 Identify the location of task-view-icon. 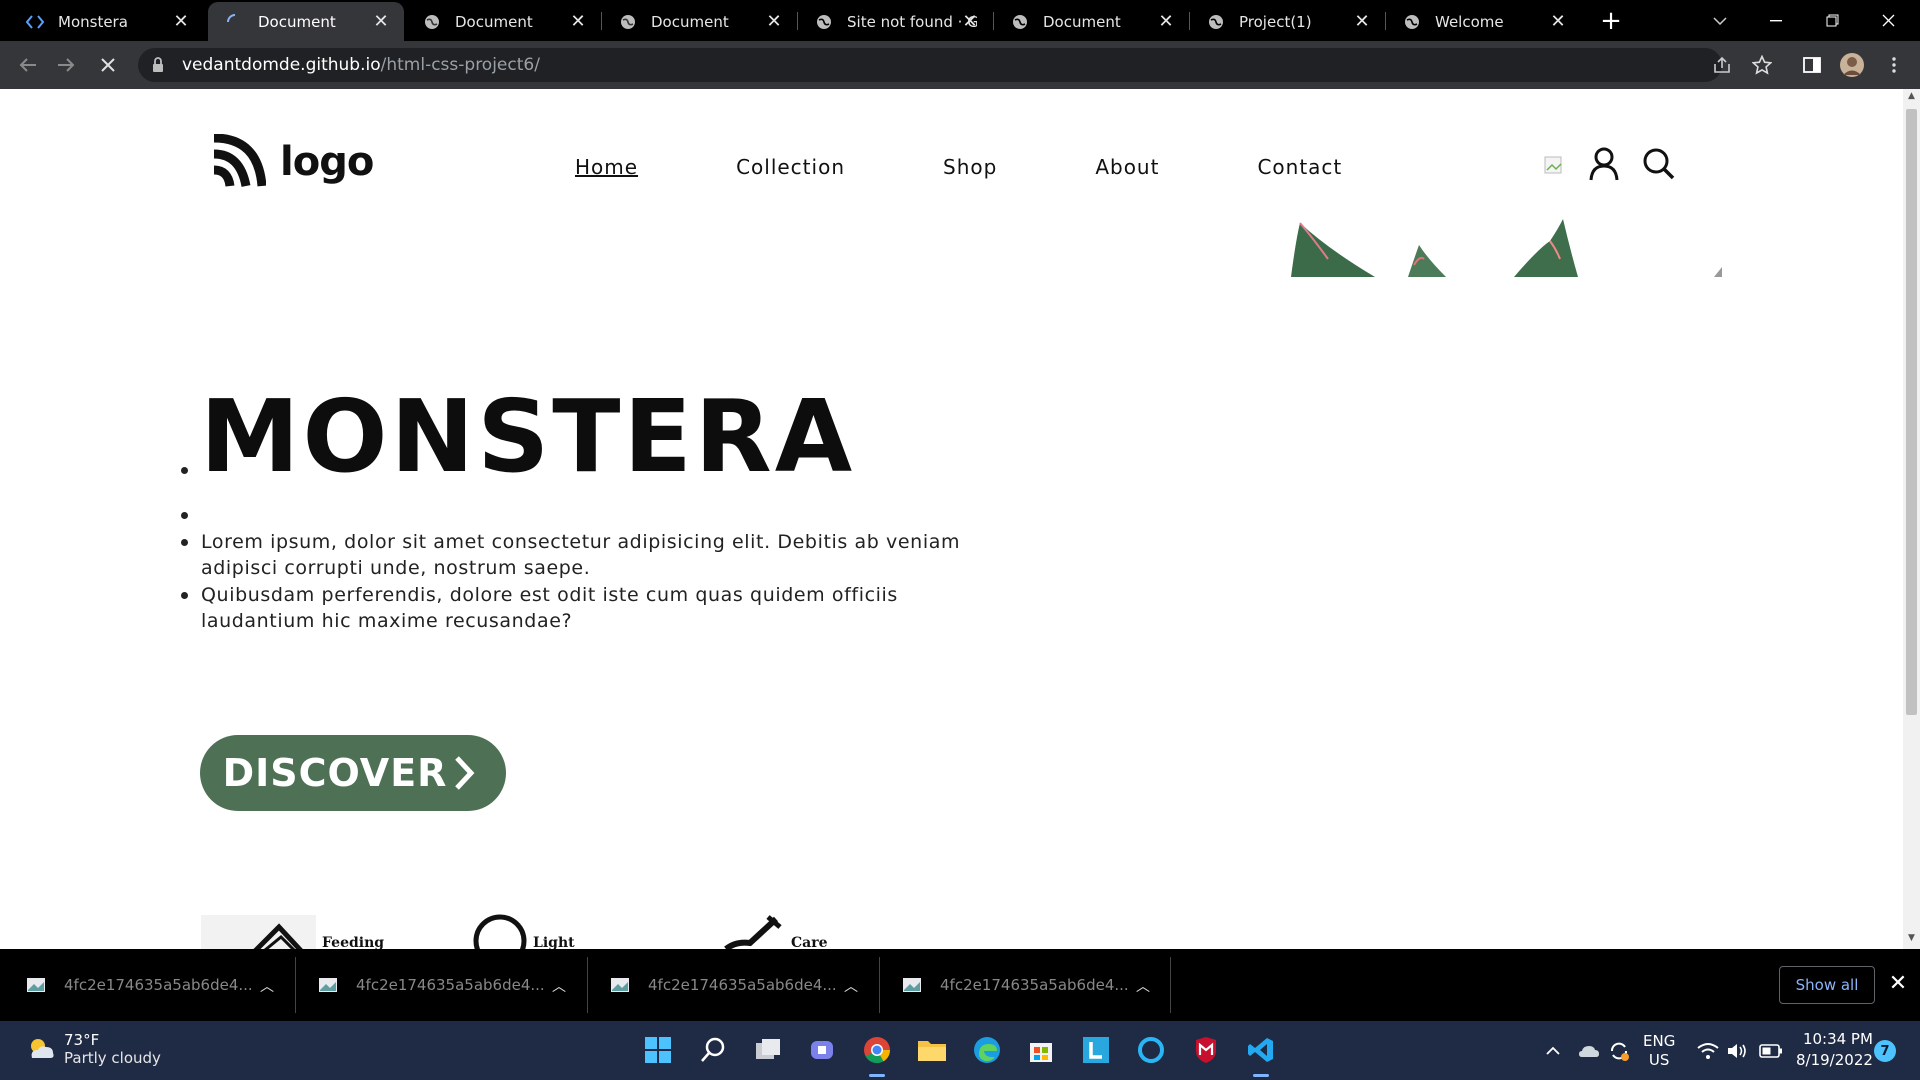
(768, 1050).